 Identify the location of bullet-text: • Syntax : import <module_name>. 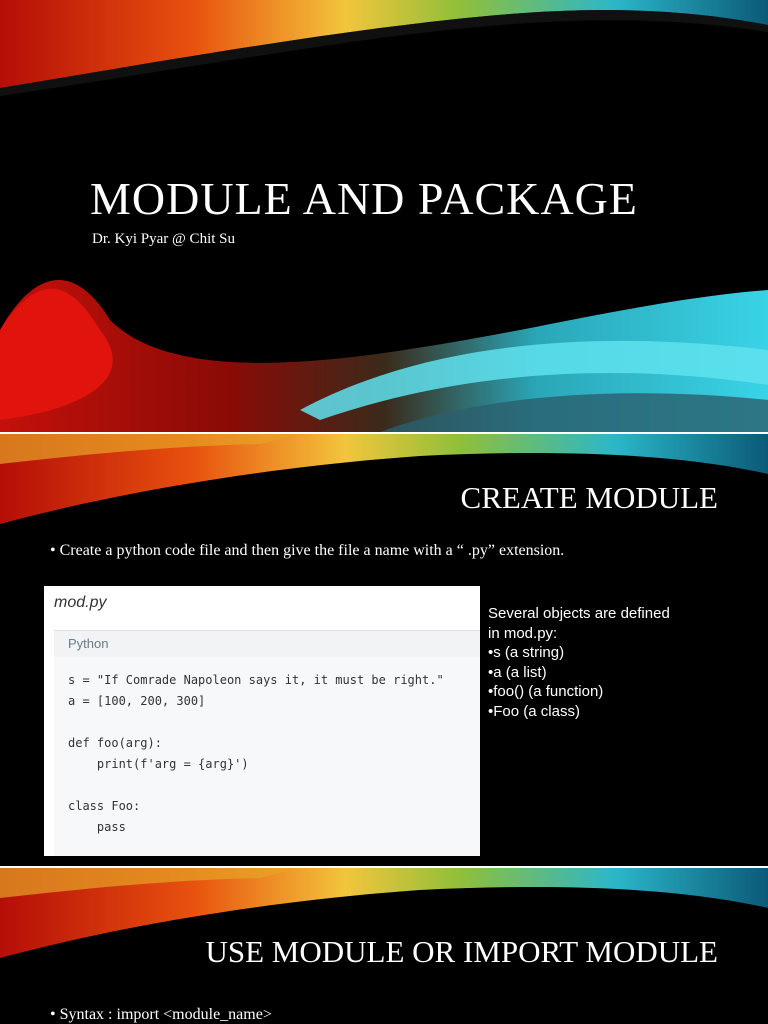
(161, 1014).